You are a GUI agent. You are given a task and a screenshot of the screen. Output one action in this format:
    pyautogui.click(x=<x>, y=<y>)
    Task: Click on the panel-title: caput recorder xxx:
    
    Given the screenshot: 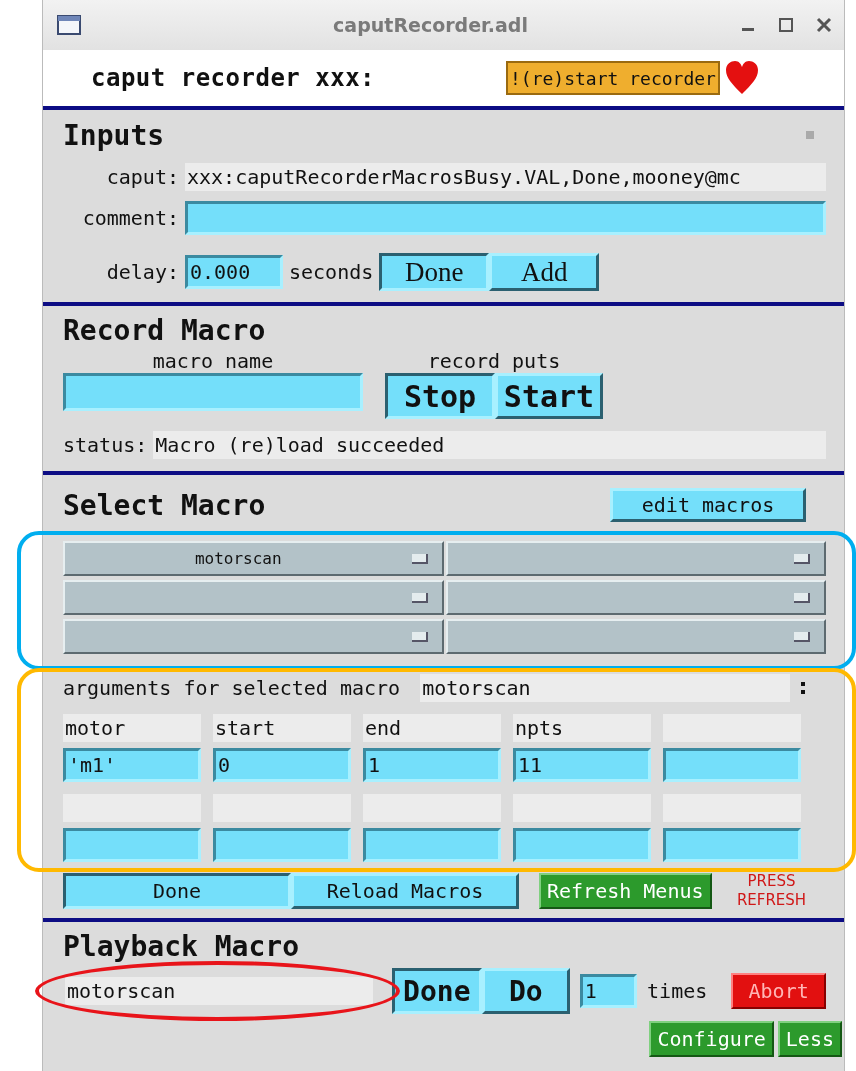 What is the action you would take?
    pyautogui.click(x=234, y=78)
    